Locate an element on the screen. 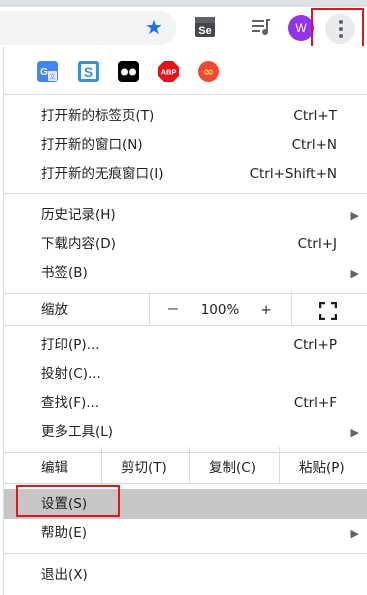 Image resolution: width=367 pixels, height=595 pixels. menu-item-help: 帮助(E) ▶ is located at coordinates (185, 533).